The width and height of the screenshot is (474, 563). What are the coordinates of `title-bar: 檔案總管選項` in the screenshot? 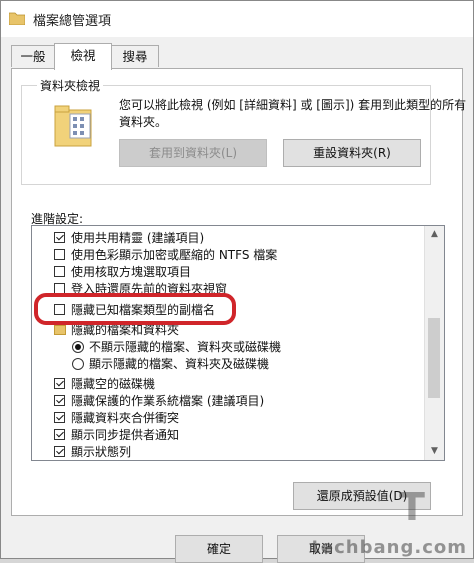 It's located at (237, 19).